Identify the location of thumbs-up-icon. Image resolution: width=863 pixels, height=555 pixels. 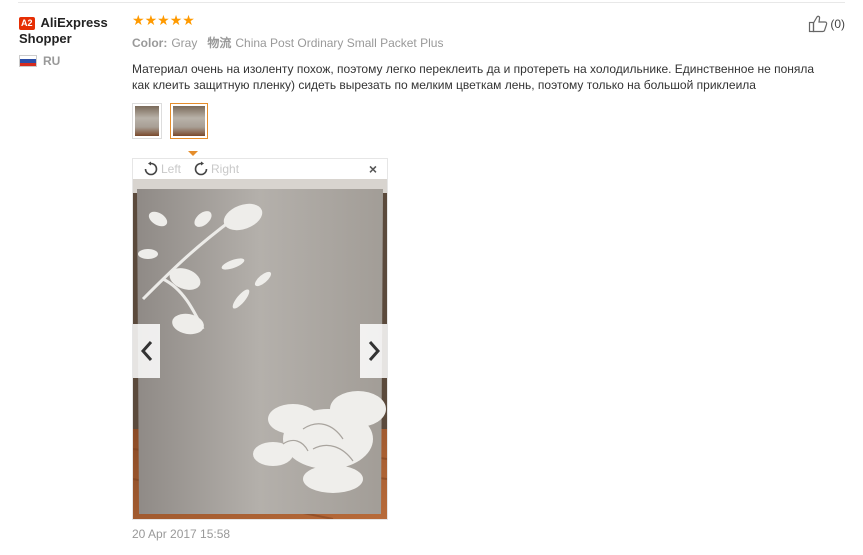
(818, 24).